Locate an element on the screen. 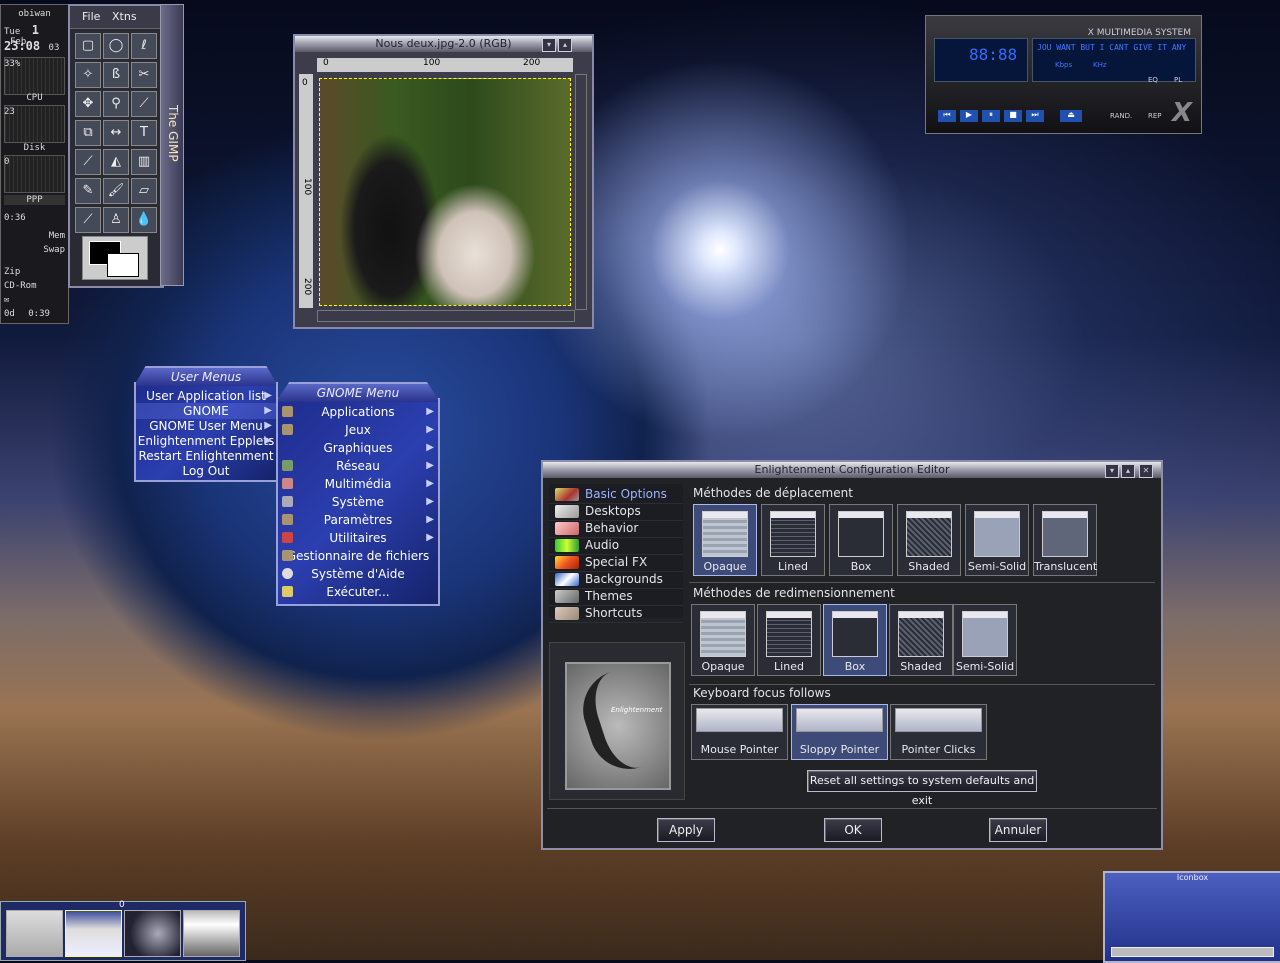  menu-item-restart: Restart Enlightenment is located at coordinates (206, 456).